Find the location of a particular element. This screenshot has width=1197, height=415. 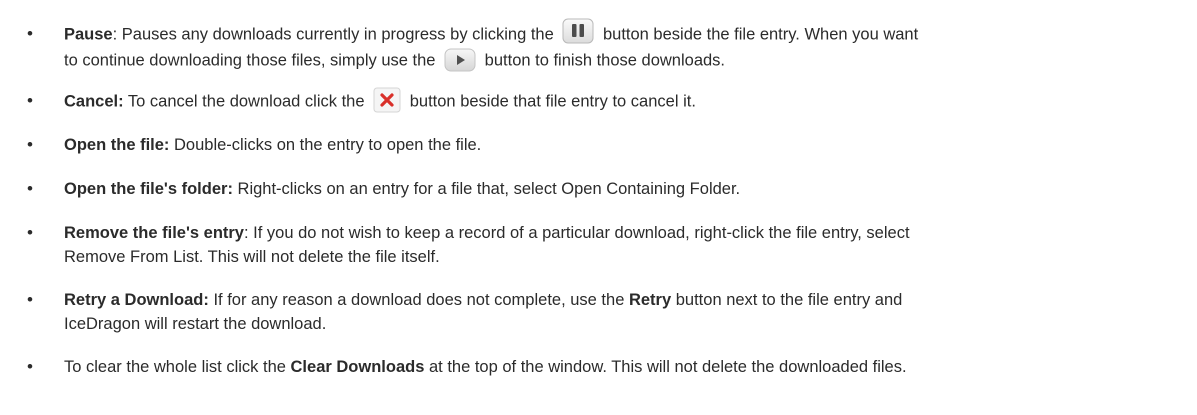

item-title: Cancel: is located at coordinates (94, 101).